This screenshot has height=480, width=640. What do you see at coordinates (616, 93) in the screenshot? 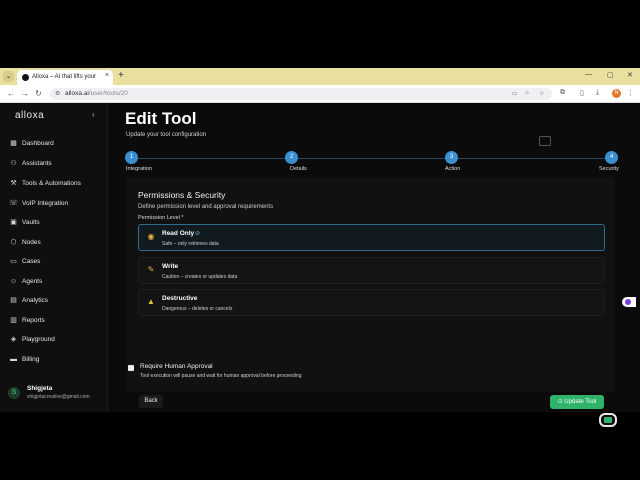
I see `profile-avatar: N` at bounding box center [616, 93].